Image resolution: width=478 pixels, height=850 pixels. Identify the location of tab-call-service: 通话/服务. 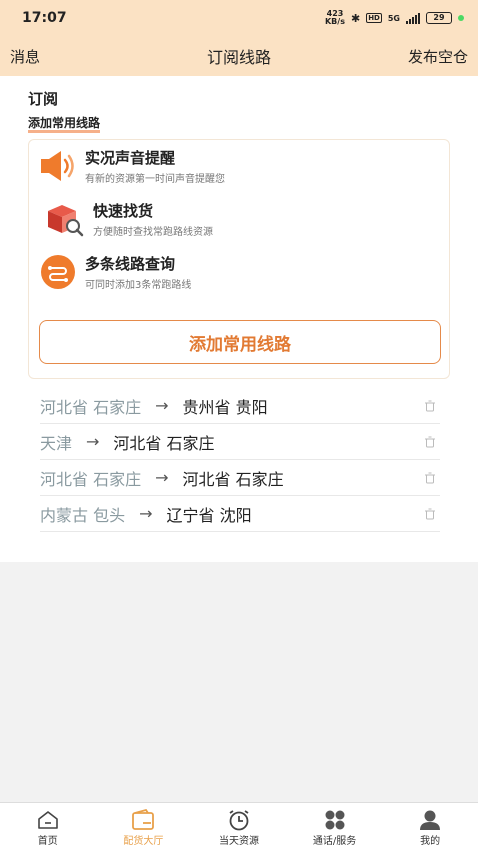
(335, 826).